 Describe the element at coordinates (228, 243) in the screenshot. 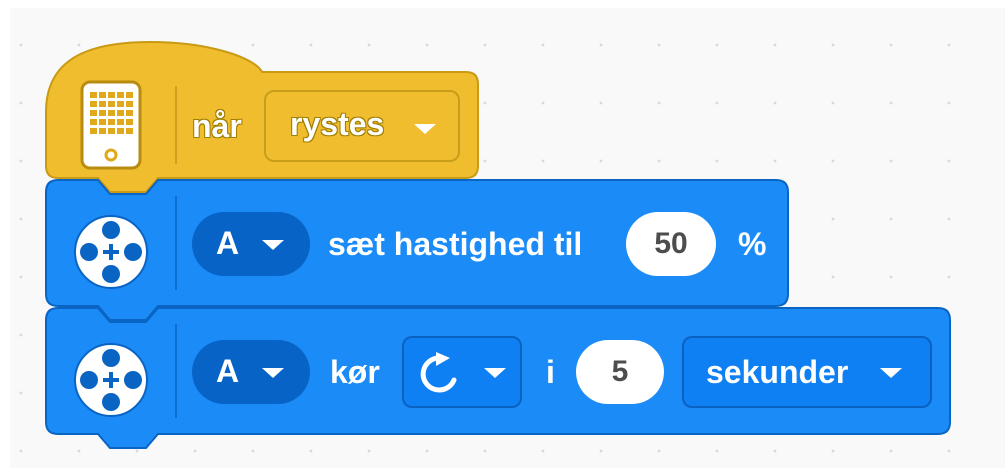

I see `speed-port-value: A` at that location.